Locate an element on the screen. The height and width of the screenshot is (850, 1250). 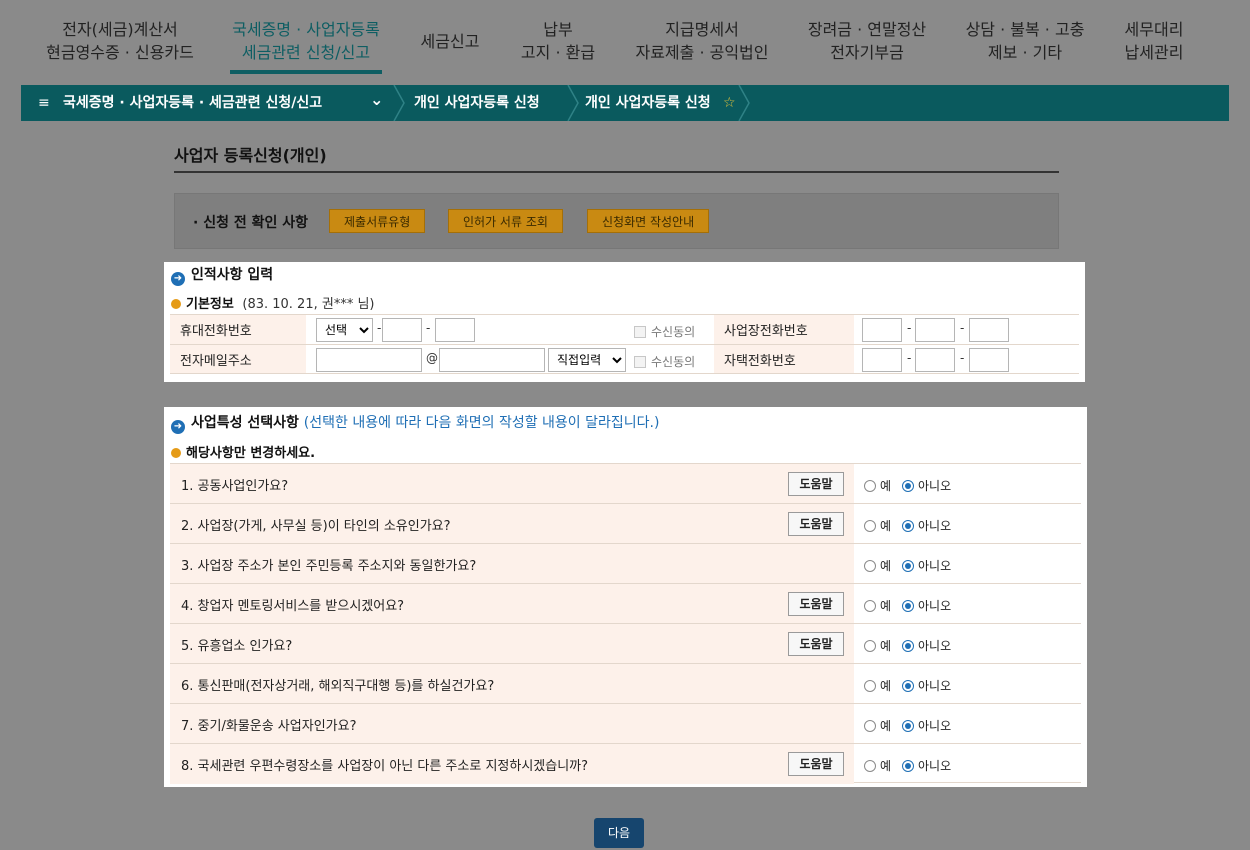
arrow-right-icon: ➜ is located at coordinates (178, 427).